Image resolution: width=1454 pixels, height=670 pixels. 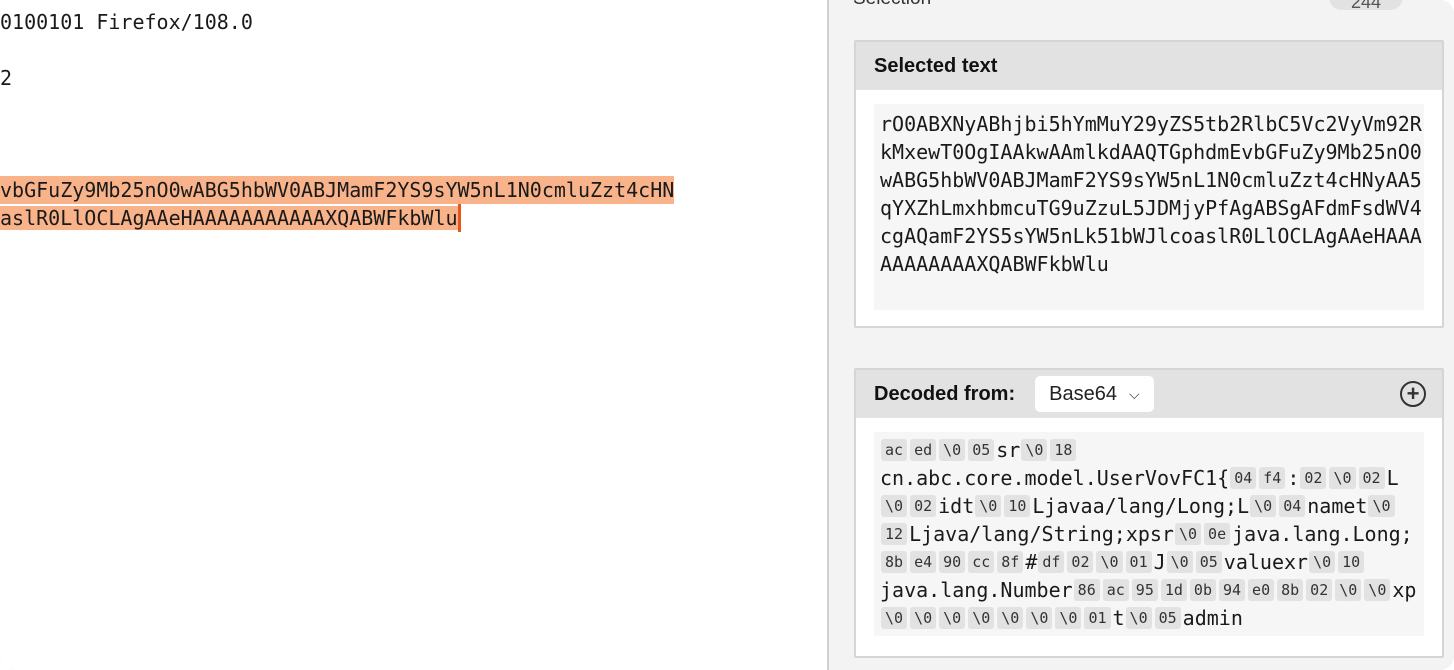 What do you see at coordinates (969, 534) in the screenshot?
I see `decoded-text: Ljava/lang` at bounding box center [969, 534].